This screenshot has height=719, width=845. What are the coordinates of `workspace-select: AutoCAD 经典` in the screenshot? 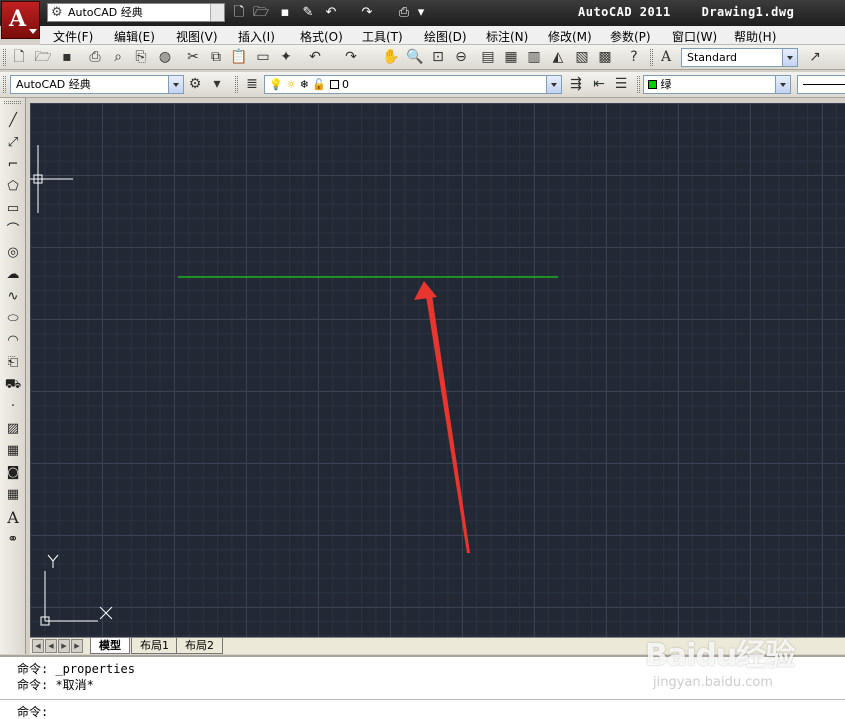 It's located at (97, 84).